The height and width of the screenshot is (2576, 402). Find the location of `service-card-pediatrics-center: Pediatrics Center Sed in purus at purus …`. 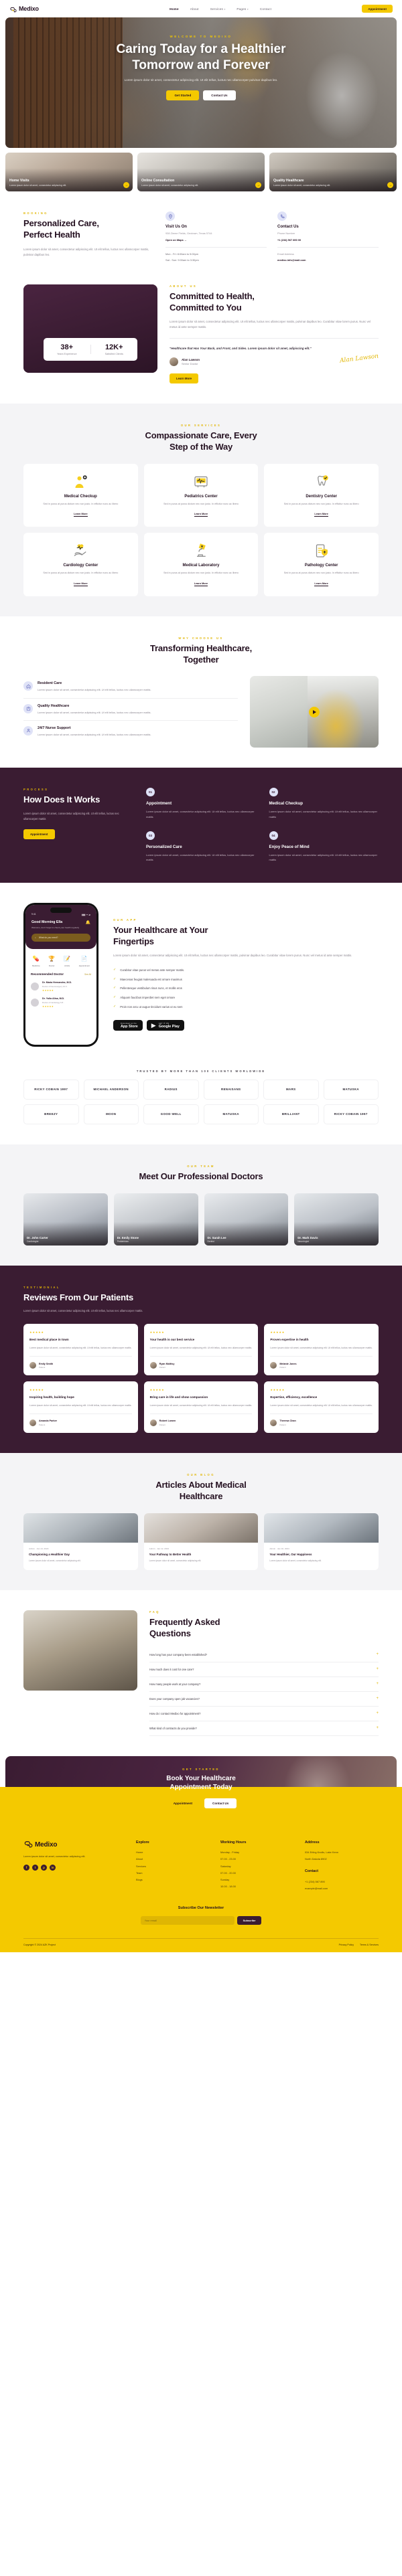

service-card-pediatrics-center: Pediatrics Center Sed in purus at purus … is located at coordinates (201, 495).